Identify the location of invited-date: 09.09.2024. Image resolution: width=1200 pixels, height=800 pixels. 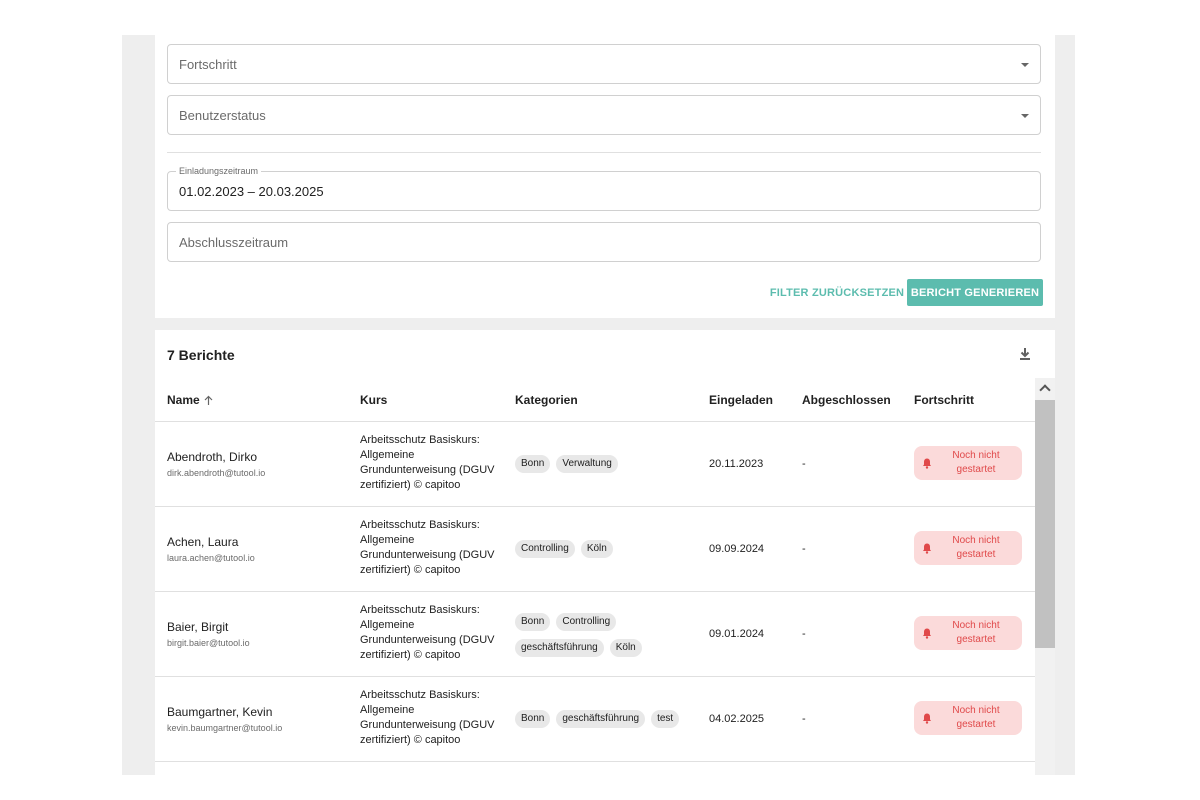
(737, 549).